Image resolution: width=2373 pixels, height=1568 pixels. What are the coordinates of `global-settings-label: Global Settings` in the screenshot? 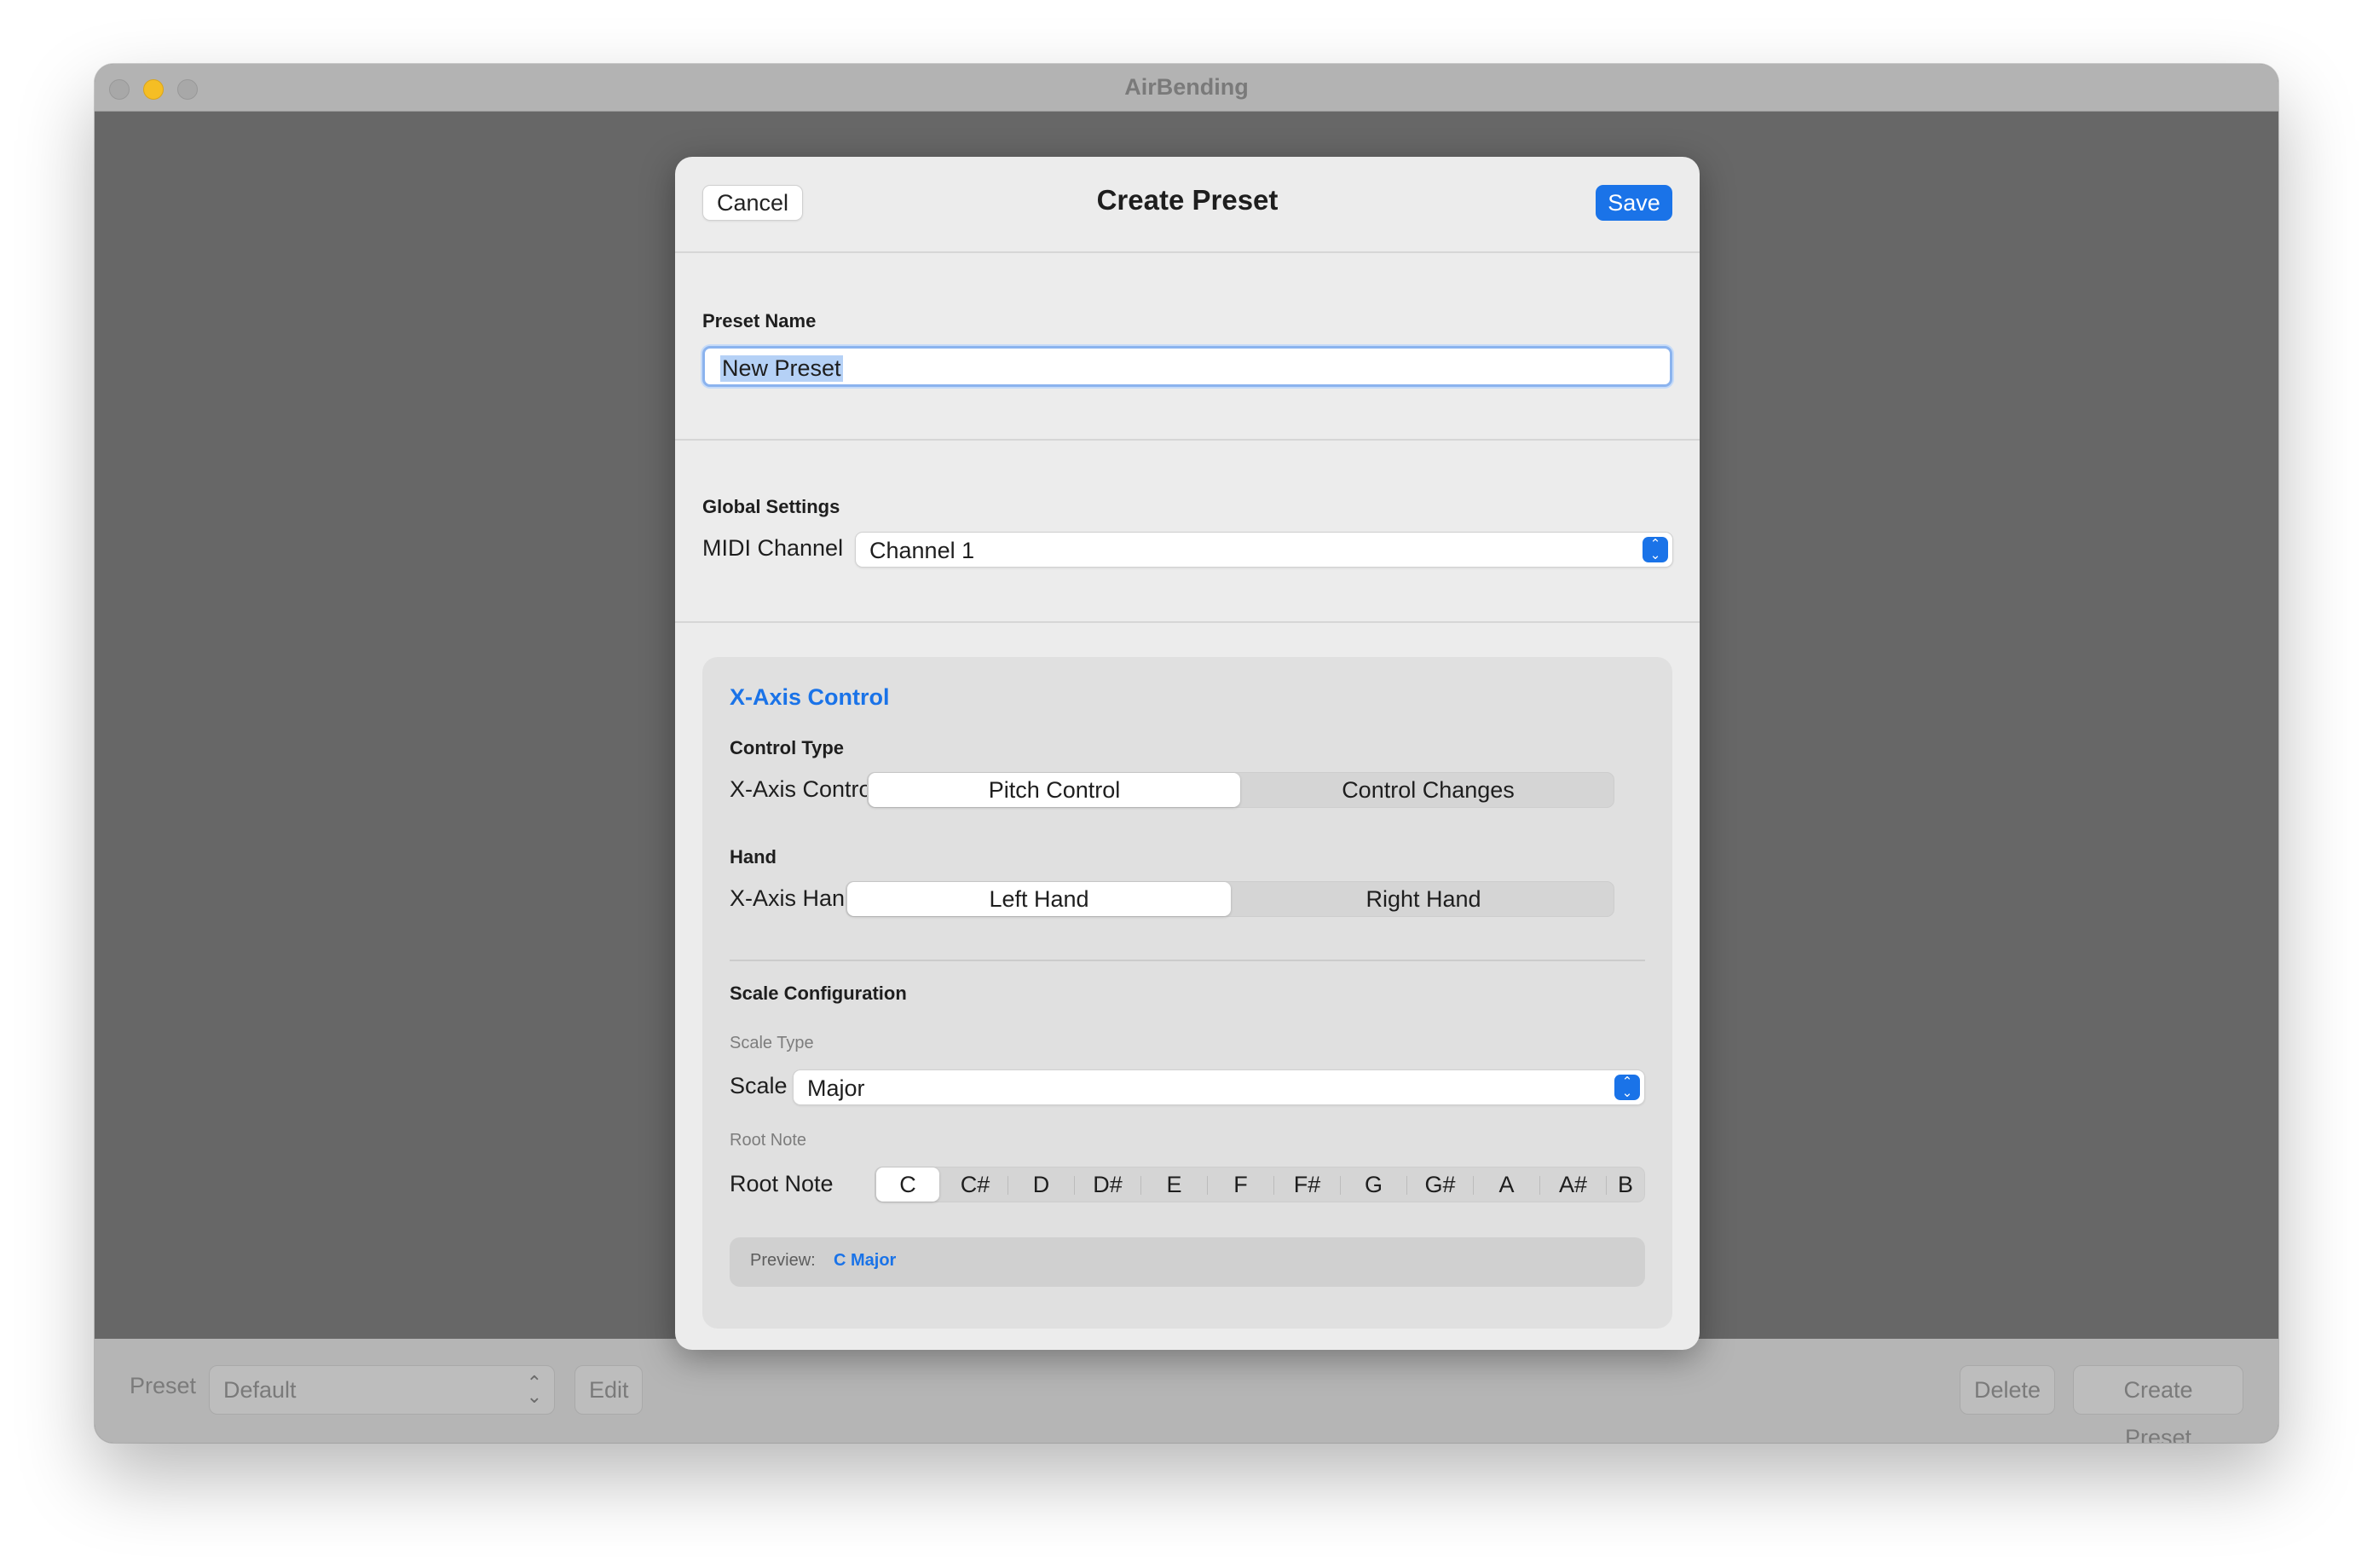 It's located at (771, 507).